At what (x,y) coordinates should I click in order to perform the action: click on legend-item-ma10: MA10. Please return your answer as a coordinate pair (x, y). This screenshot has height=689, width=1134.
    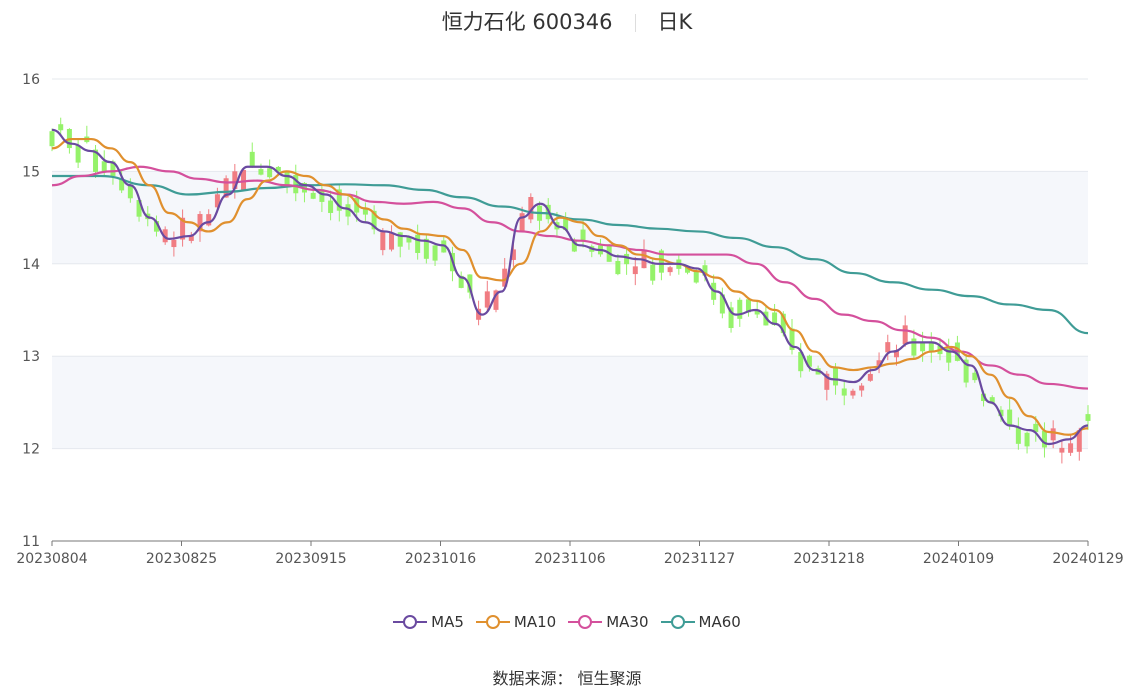
    Looking at the image, I should click on (516, 621).